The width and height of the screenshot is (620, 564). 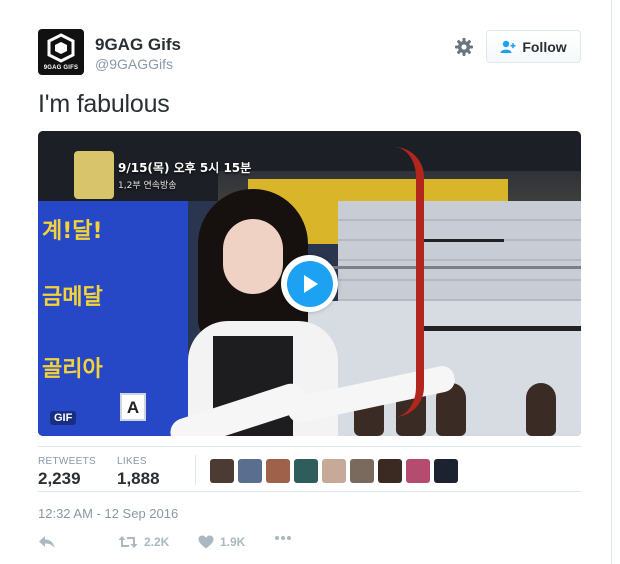 What do you see at coordinates (108, 513) in the screenshot?
I see `tweet-timestamp: 12:32 AM - 12 Sep 2016` at bounding box center [108, 513].